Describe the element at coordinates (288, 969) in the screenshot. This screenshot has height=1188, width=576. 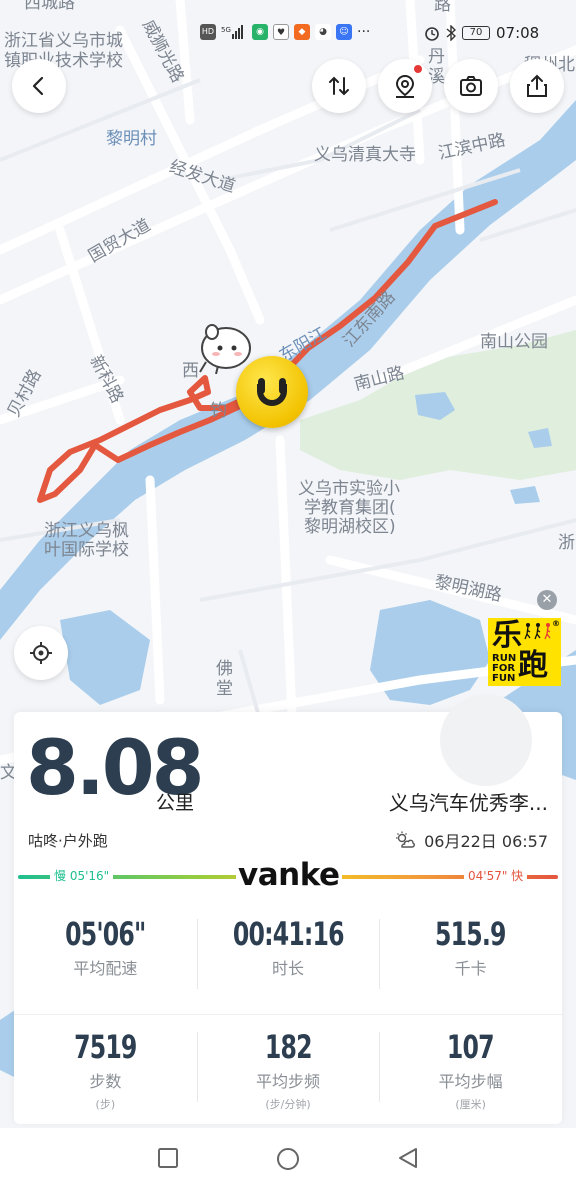
I see `stat-duration-label: 时长` at that location.